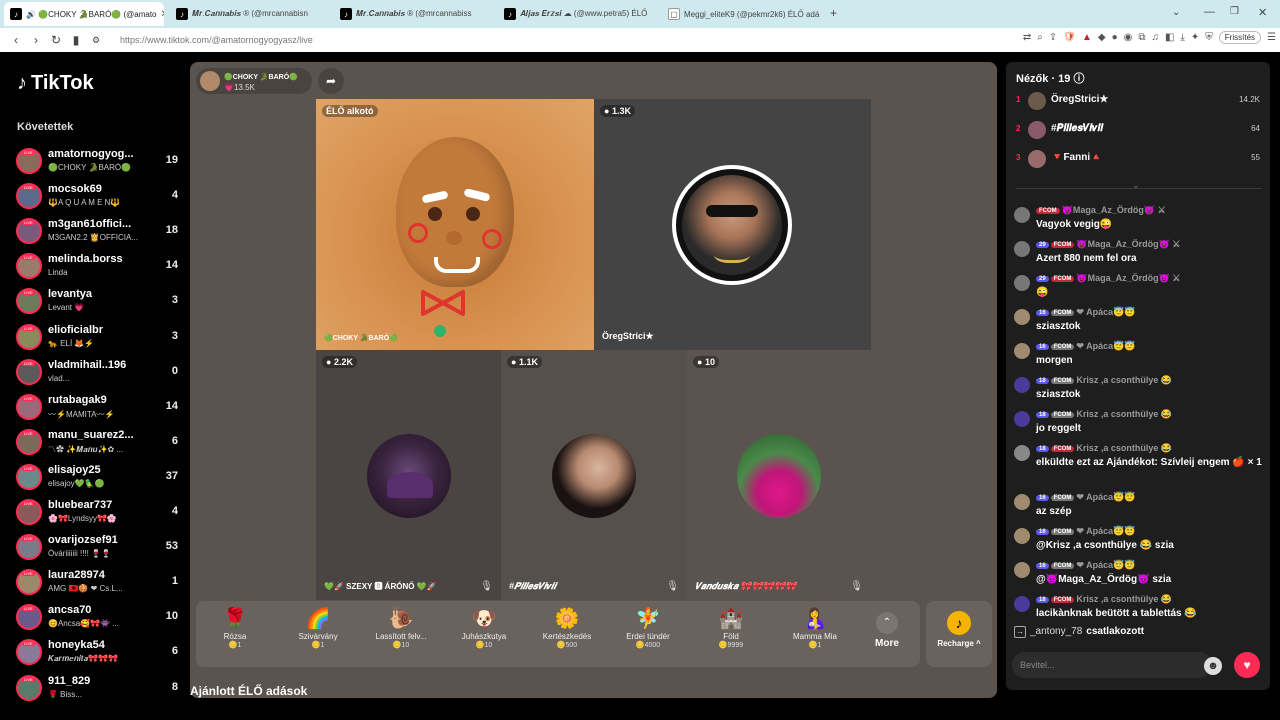 This screenshot has height=720, width=1280. Describe the element at coordinates (742, 14) in the screenshot. I see `tab-5: ▢ Meggi_eliteK9 (@pekmr2k6) ÉLŐ adá` at that location.